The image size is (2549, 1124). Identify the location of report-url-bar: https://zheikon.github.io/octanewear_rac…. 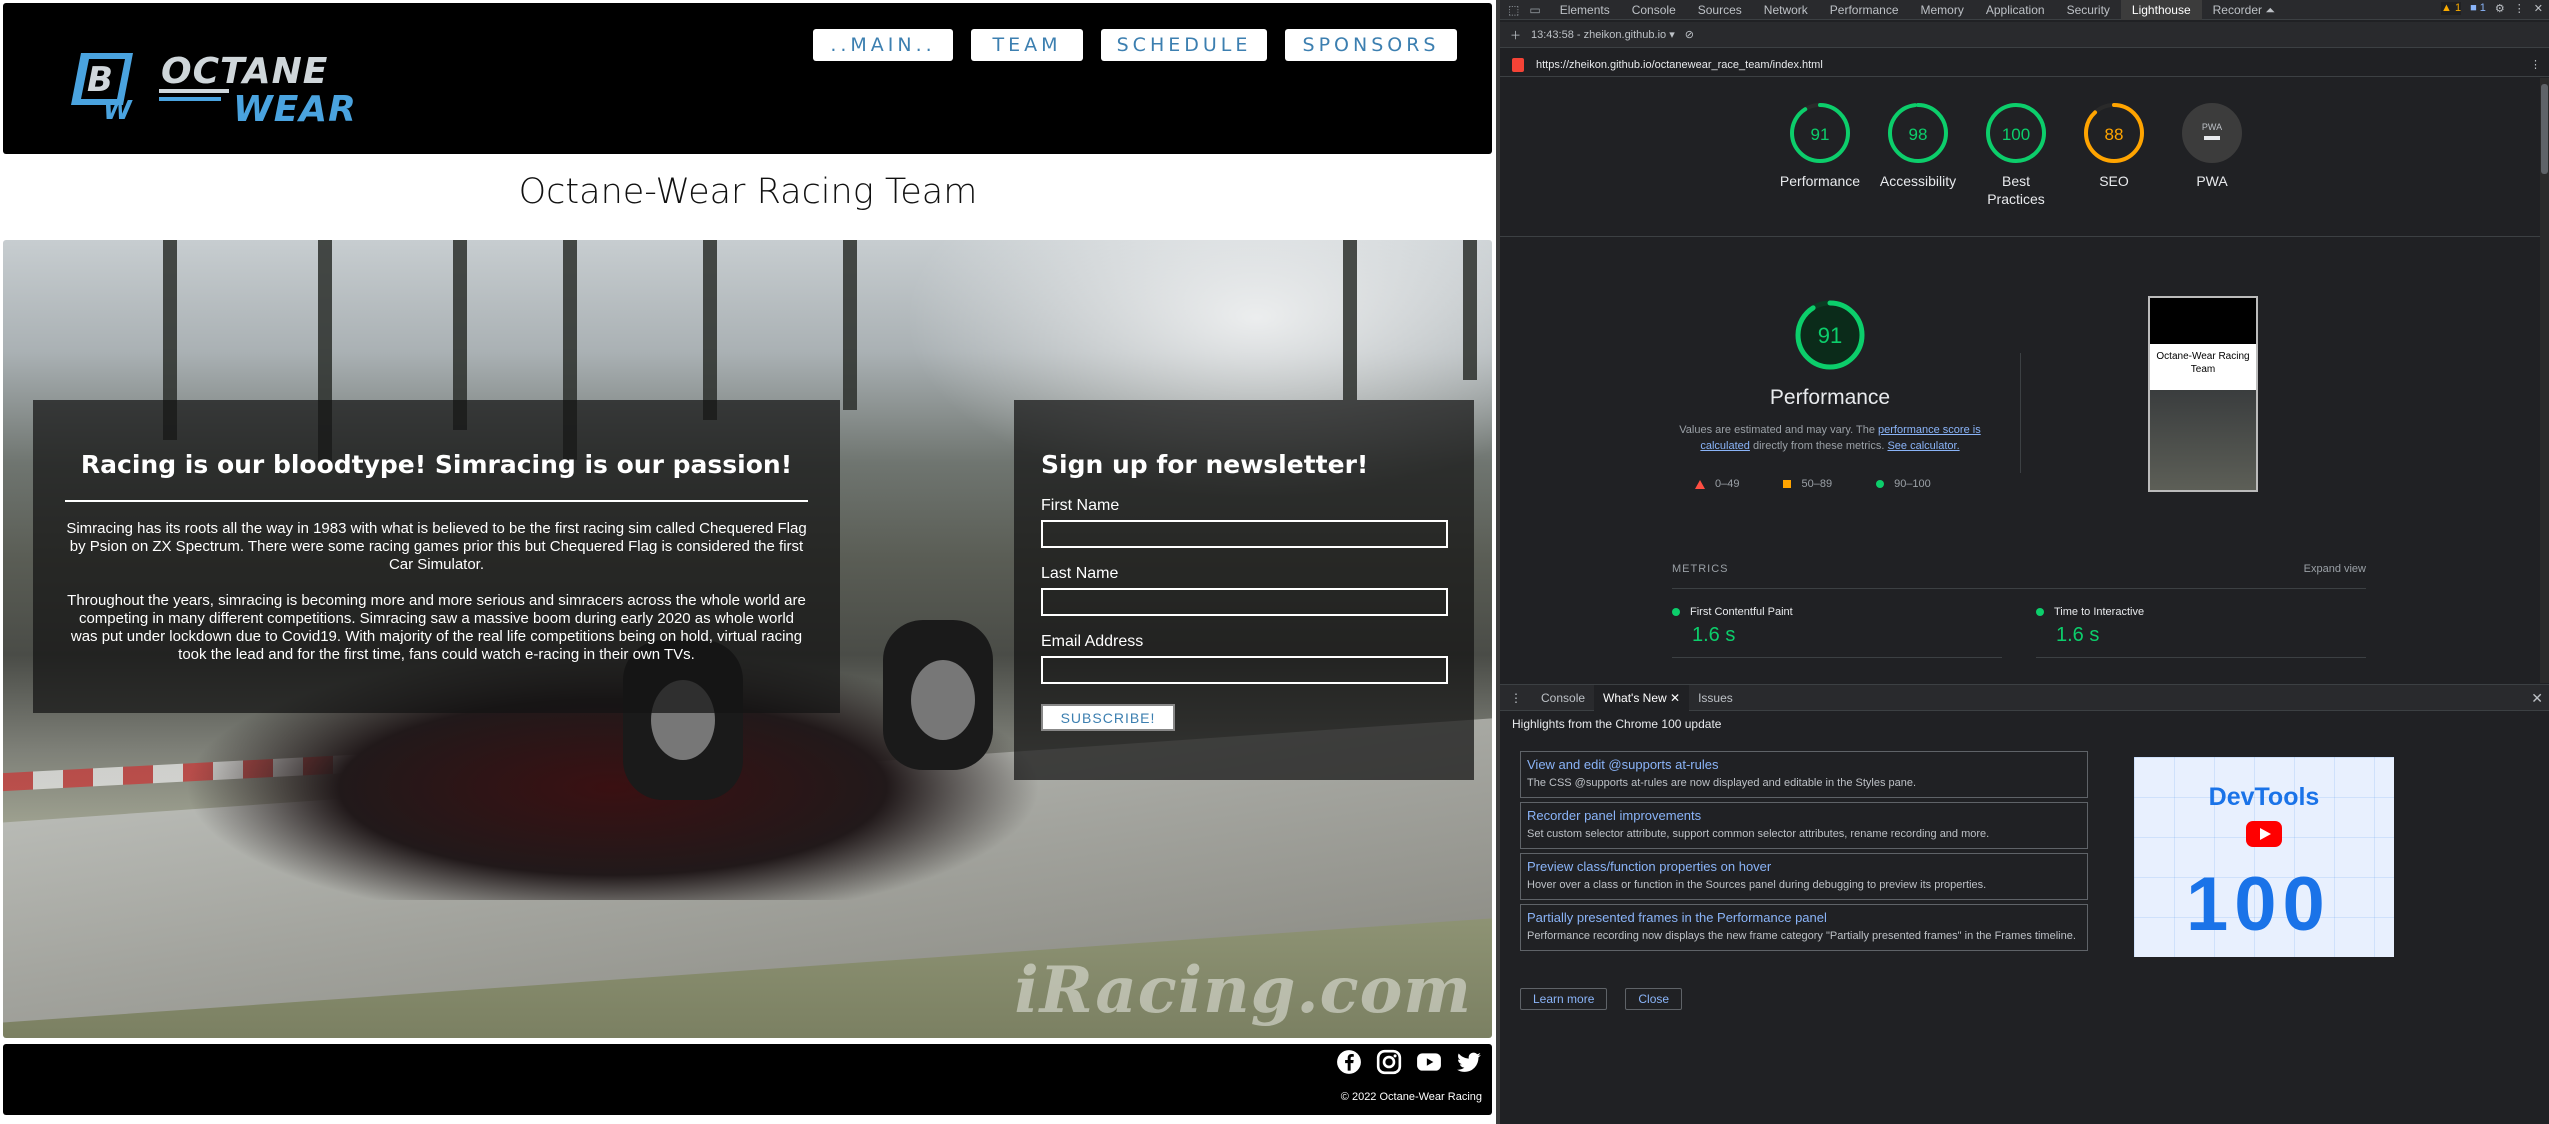
(2024, 65).